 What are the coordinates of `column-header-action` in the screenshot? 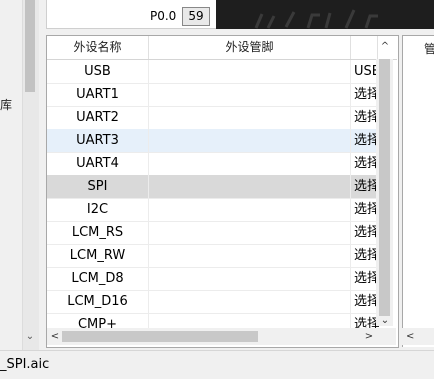 It's located at (364, 47).